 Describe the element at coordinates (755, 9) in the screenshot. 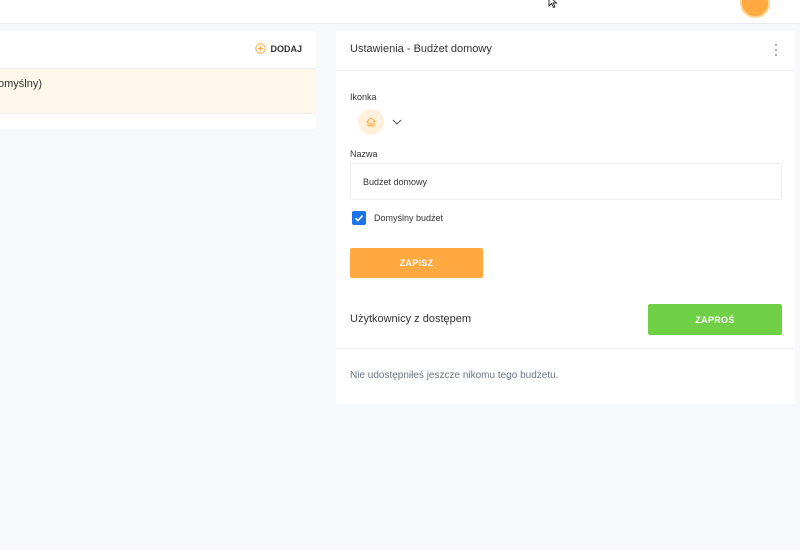

I see `user-avatar` at that location.